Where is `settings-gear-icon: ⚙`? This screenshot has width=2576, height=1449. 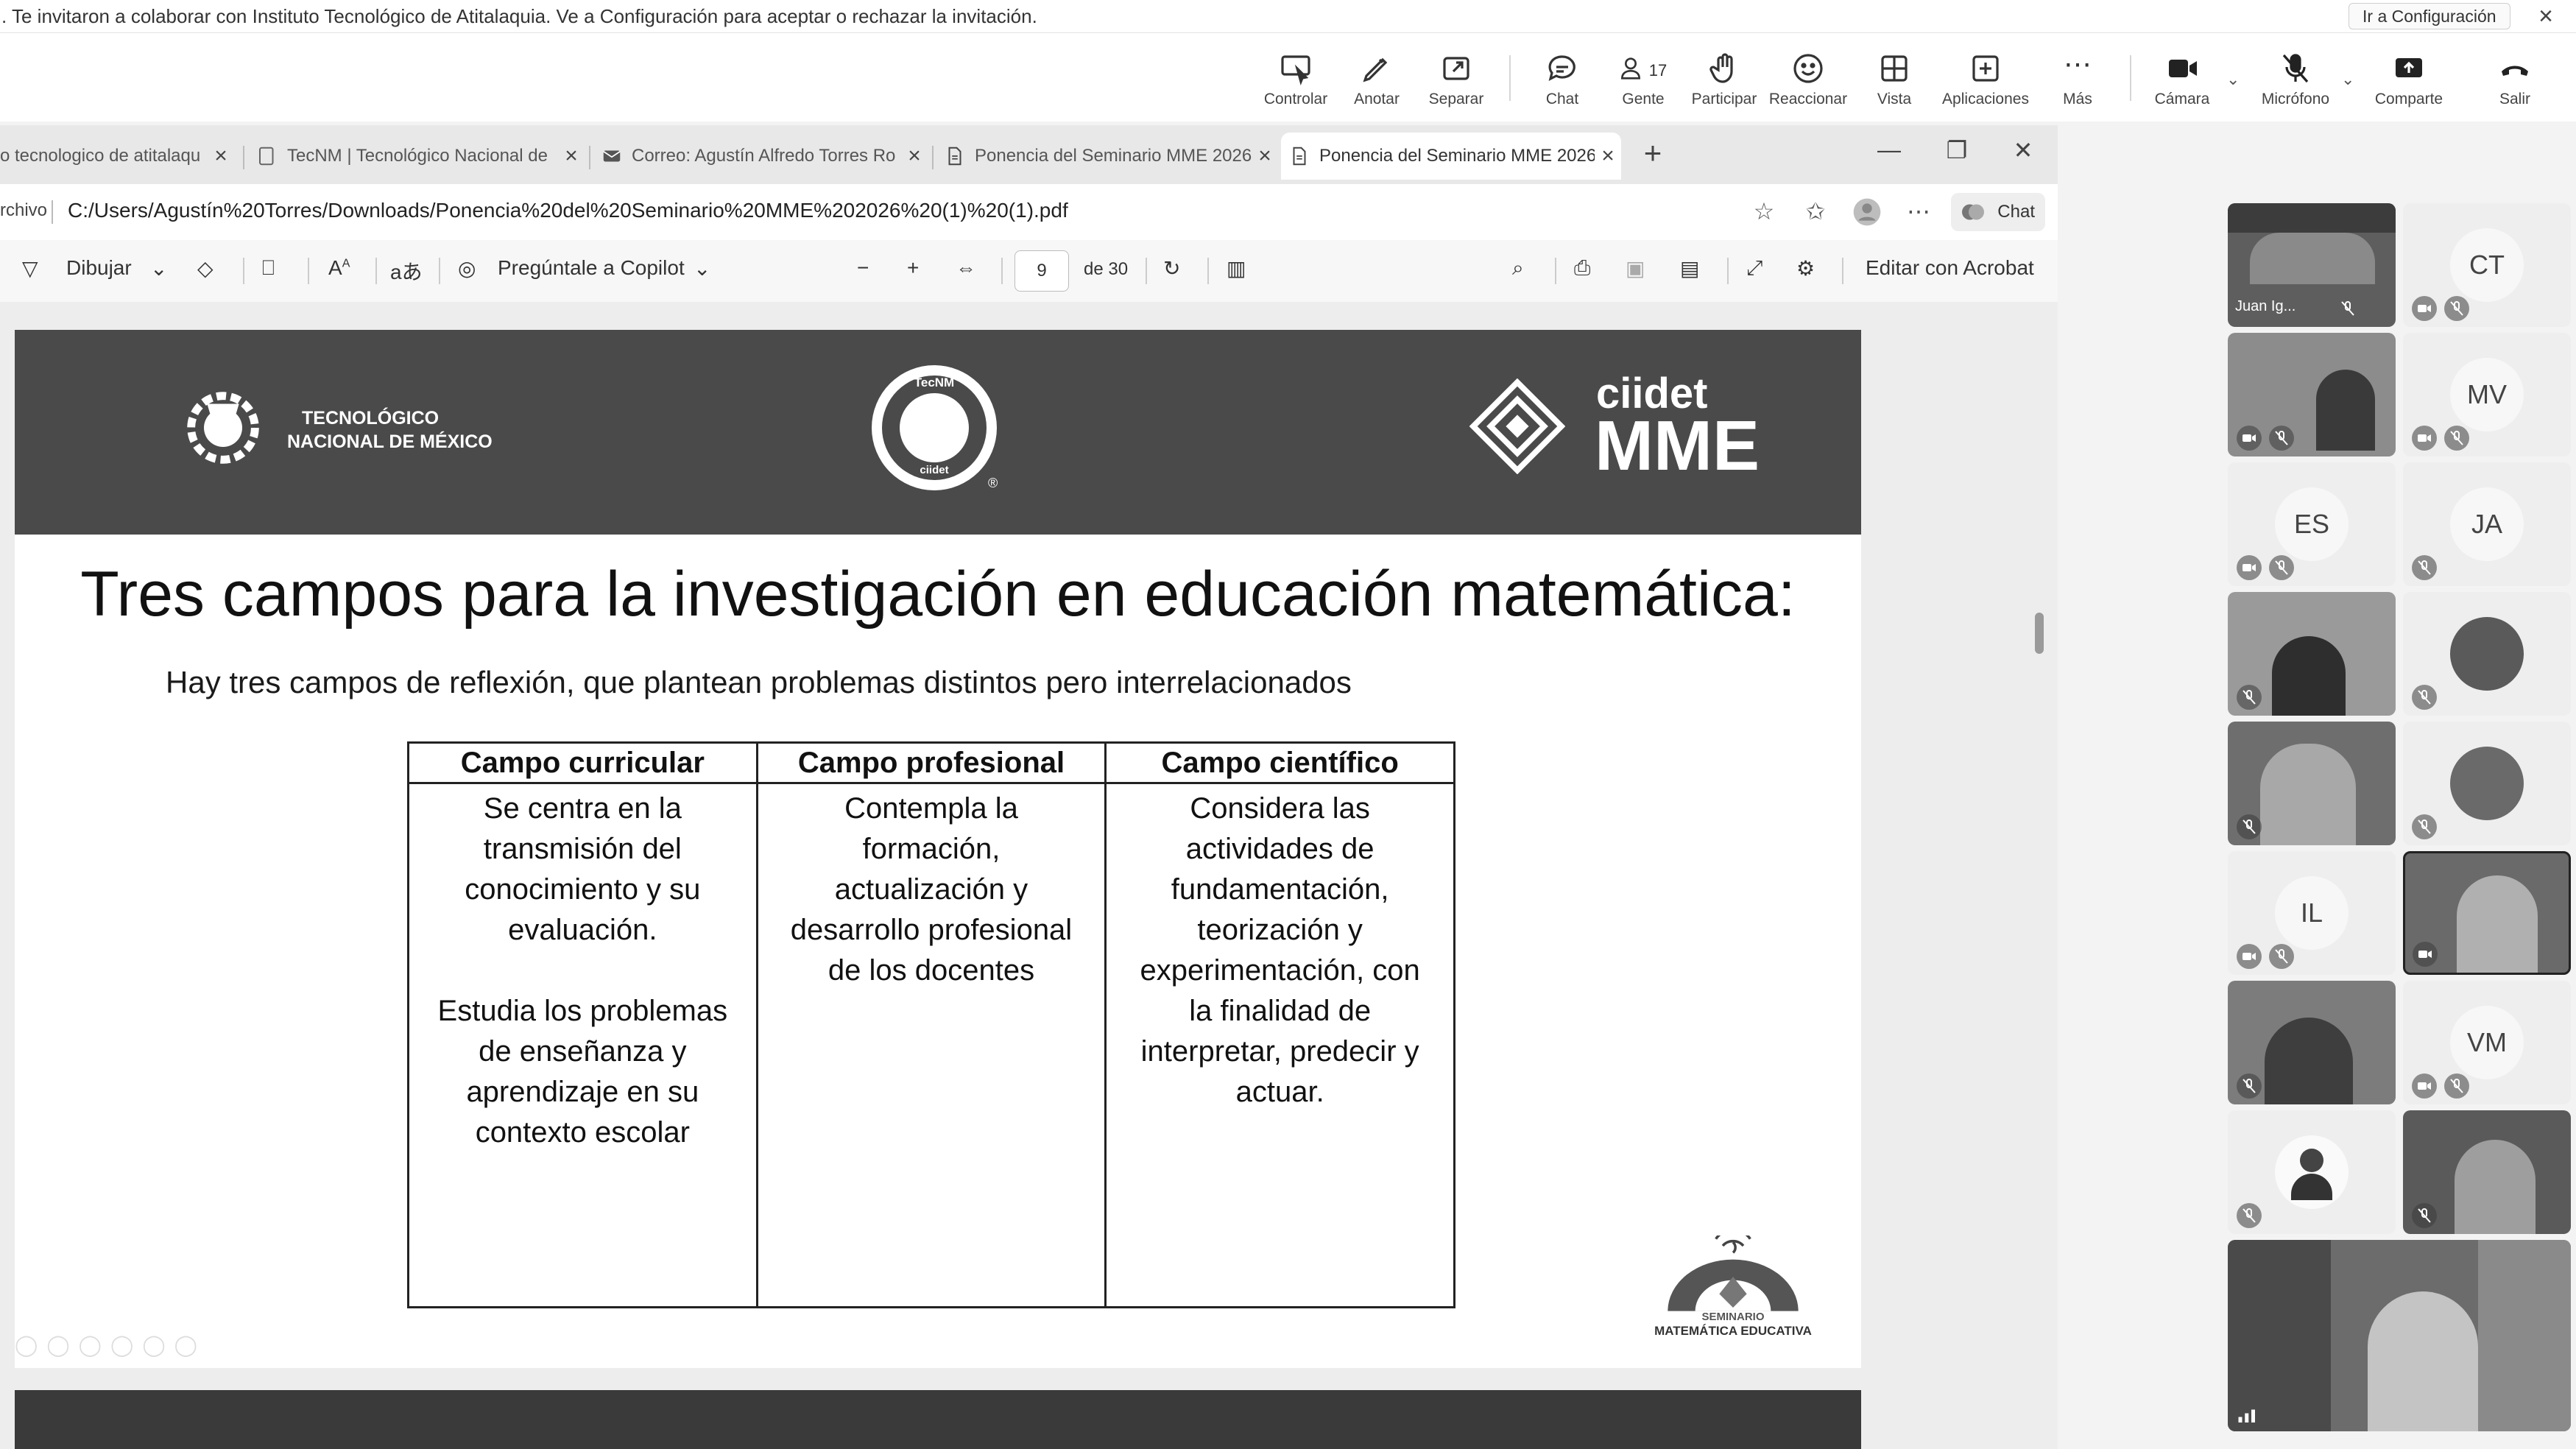
settings-gear-icon: ⚙ is located at coordinates (1805, 268).